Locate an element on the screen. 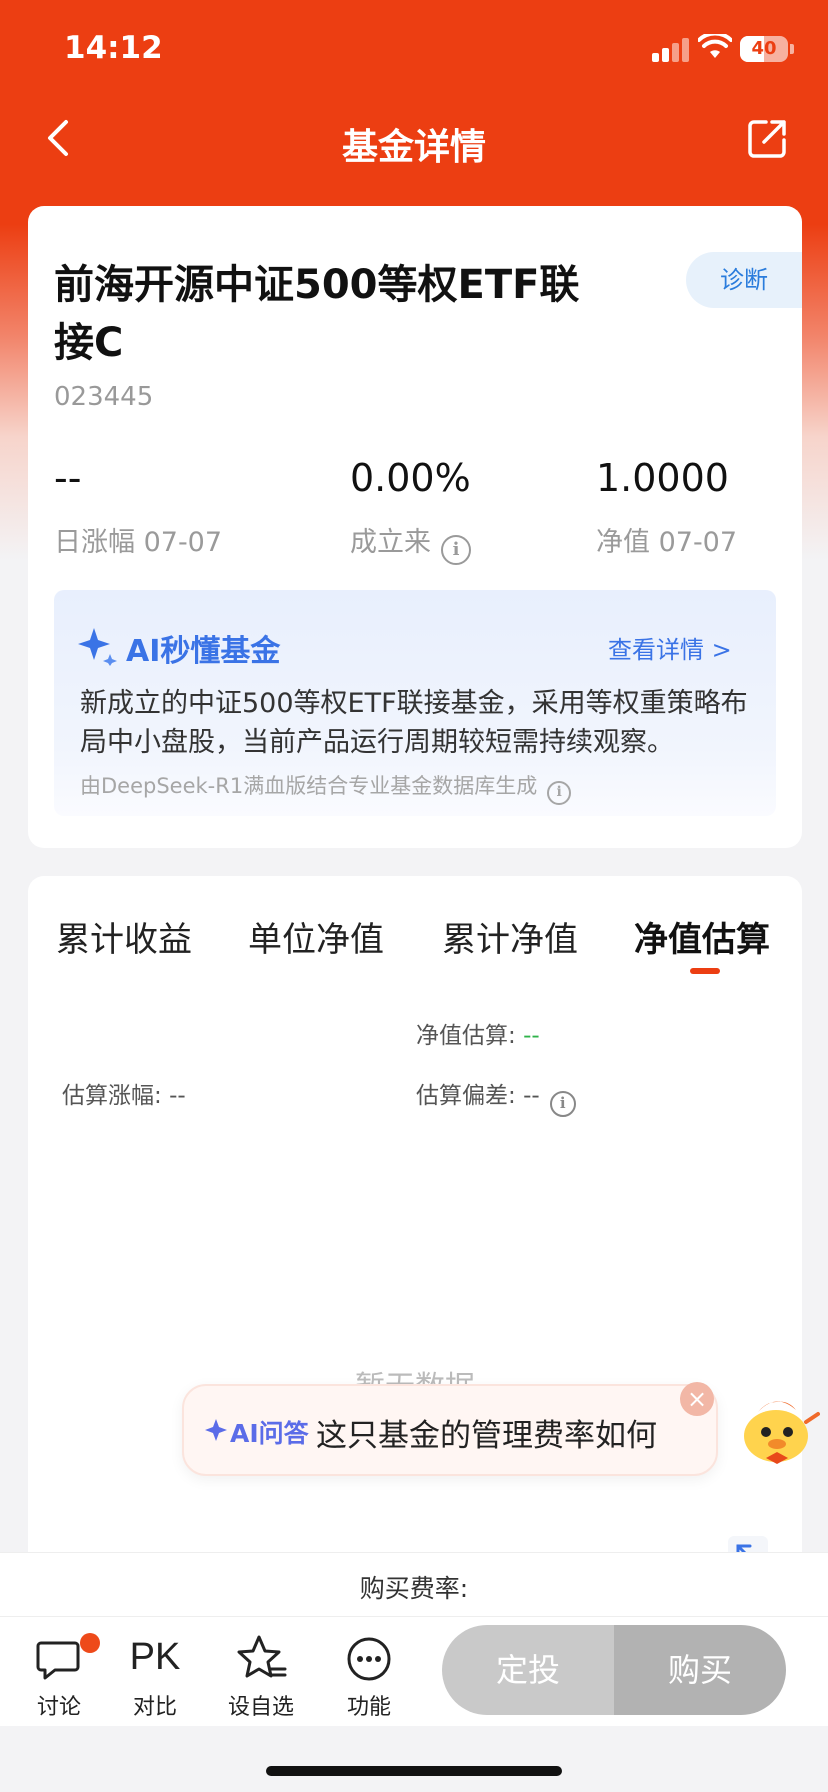 Image resolution: width=828 pixels, height=1792 pixels. deviation-row: 估算偏差: -- i is located at coordinates (496, 1096).